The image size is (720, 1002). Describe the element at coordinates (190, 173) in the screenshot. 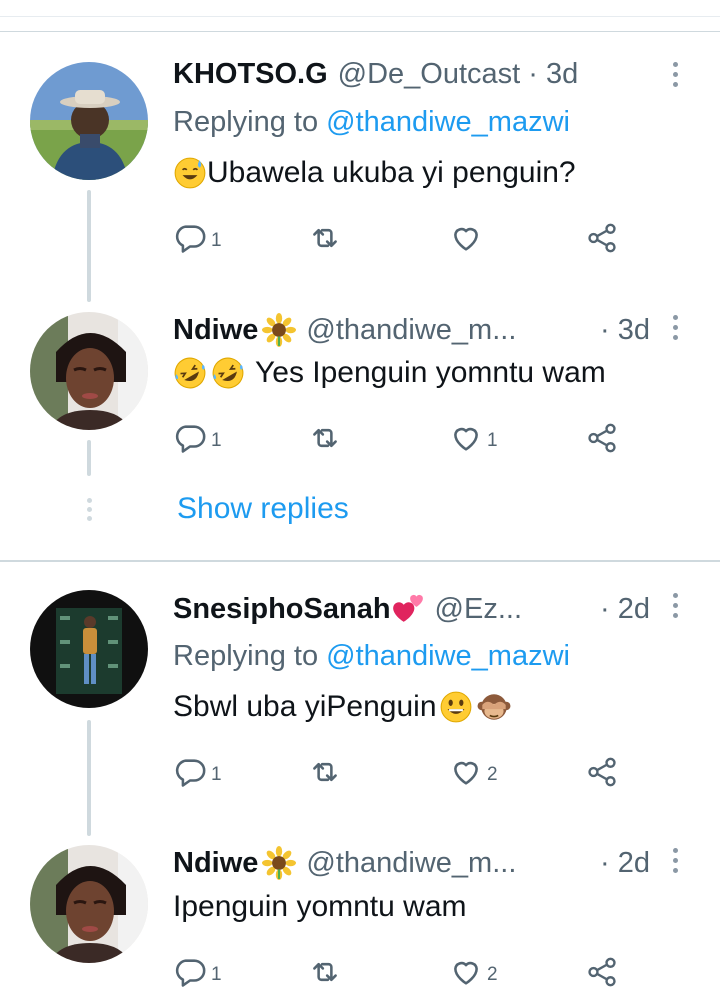

I see `sweat-smile-emoji` at that location.